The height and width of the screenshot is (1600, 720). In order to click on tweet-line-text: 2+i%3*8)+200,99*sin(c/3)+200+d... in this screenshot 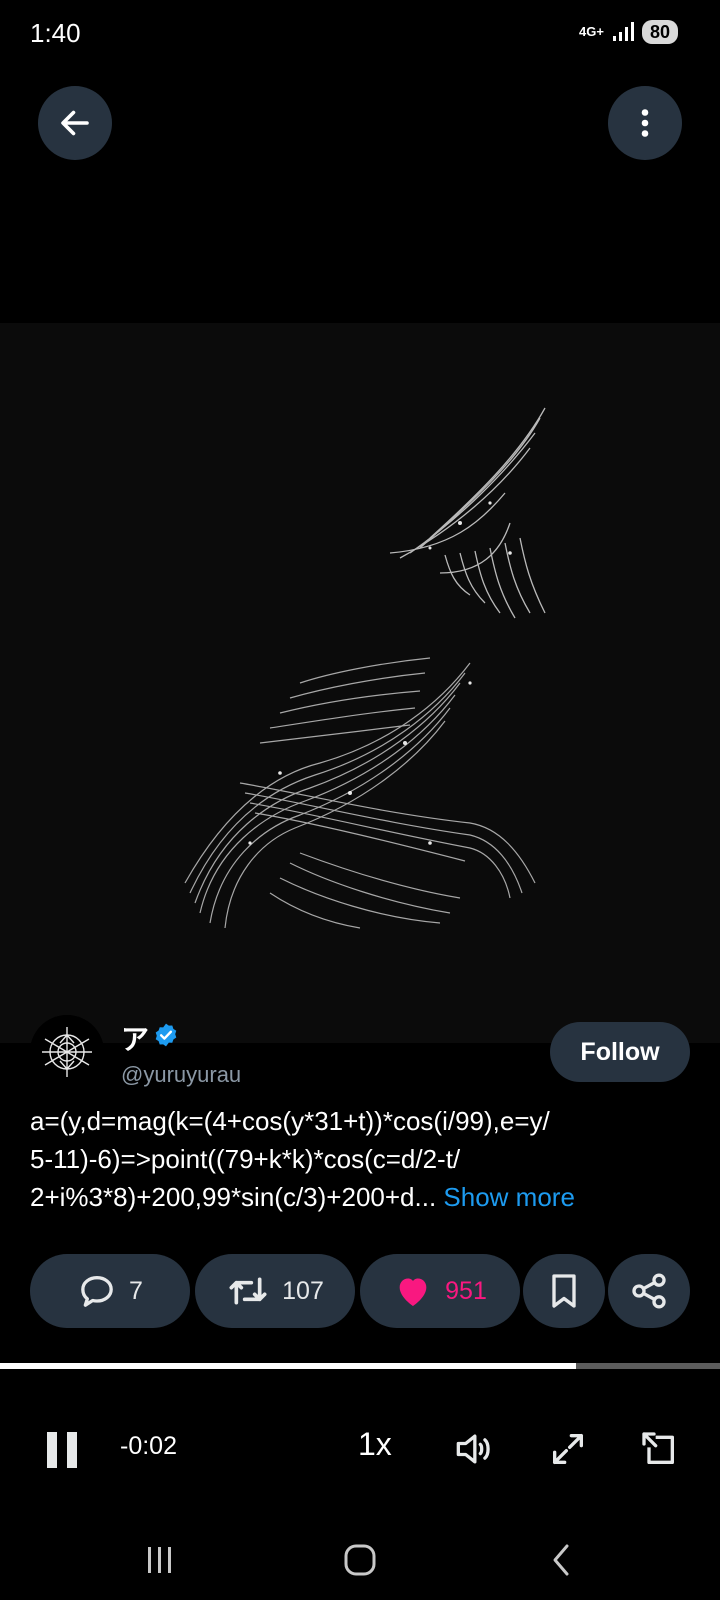, I will do `click(233, 1197)`.